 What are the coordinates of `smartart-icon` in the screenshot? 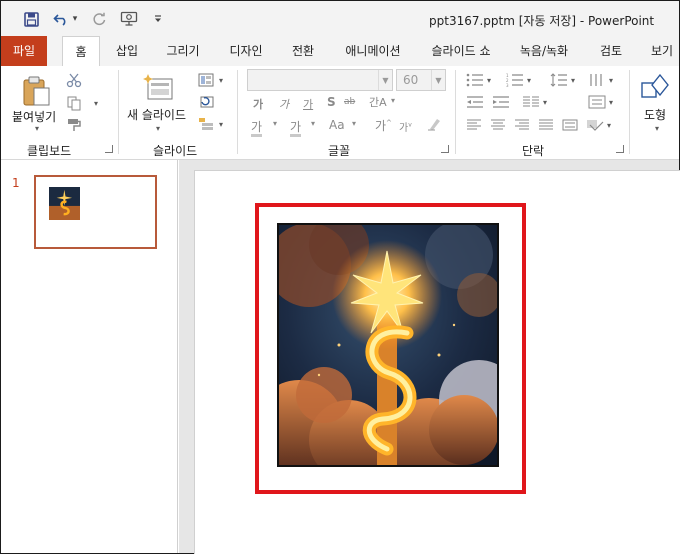 It's located at (595, 125).